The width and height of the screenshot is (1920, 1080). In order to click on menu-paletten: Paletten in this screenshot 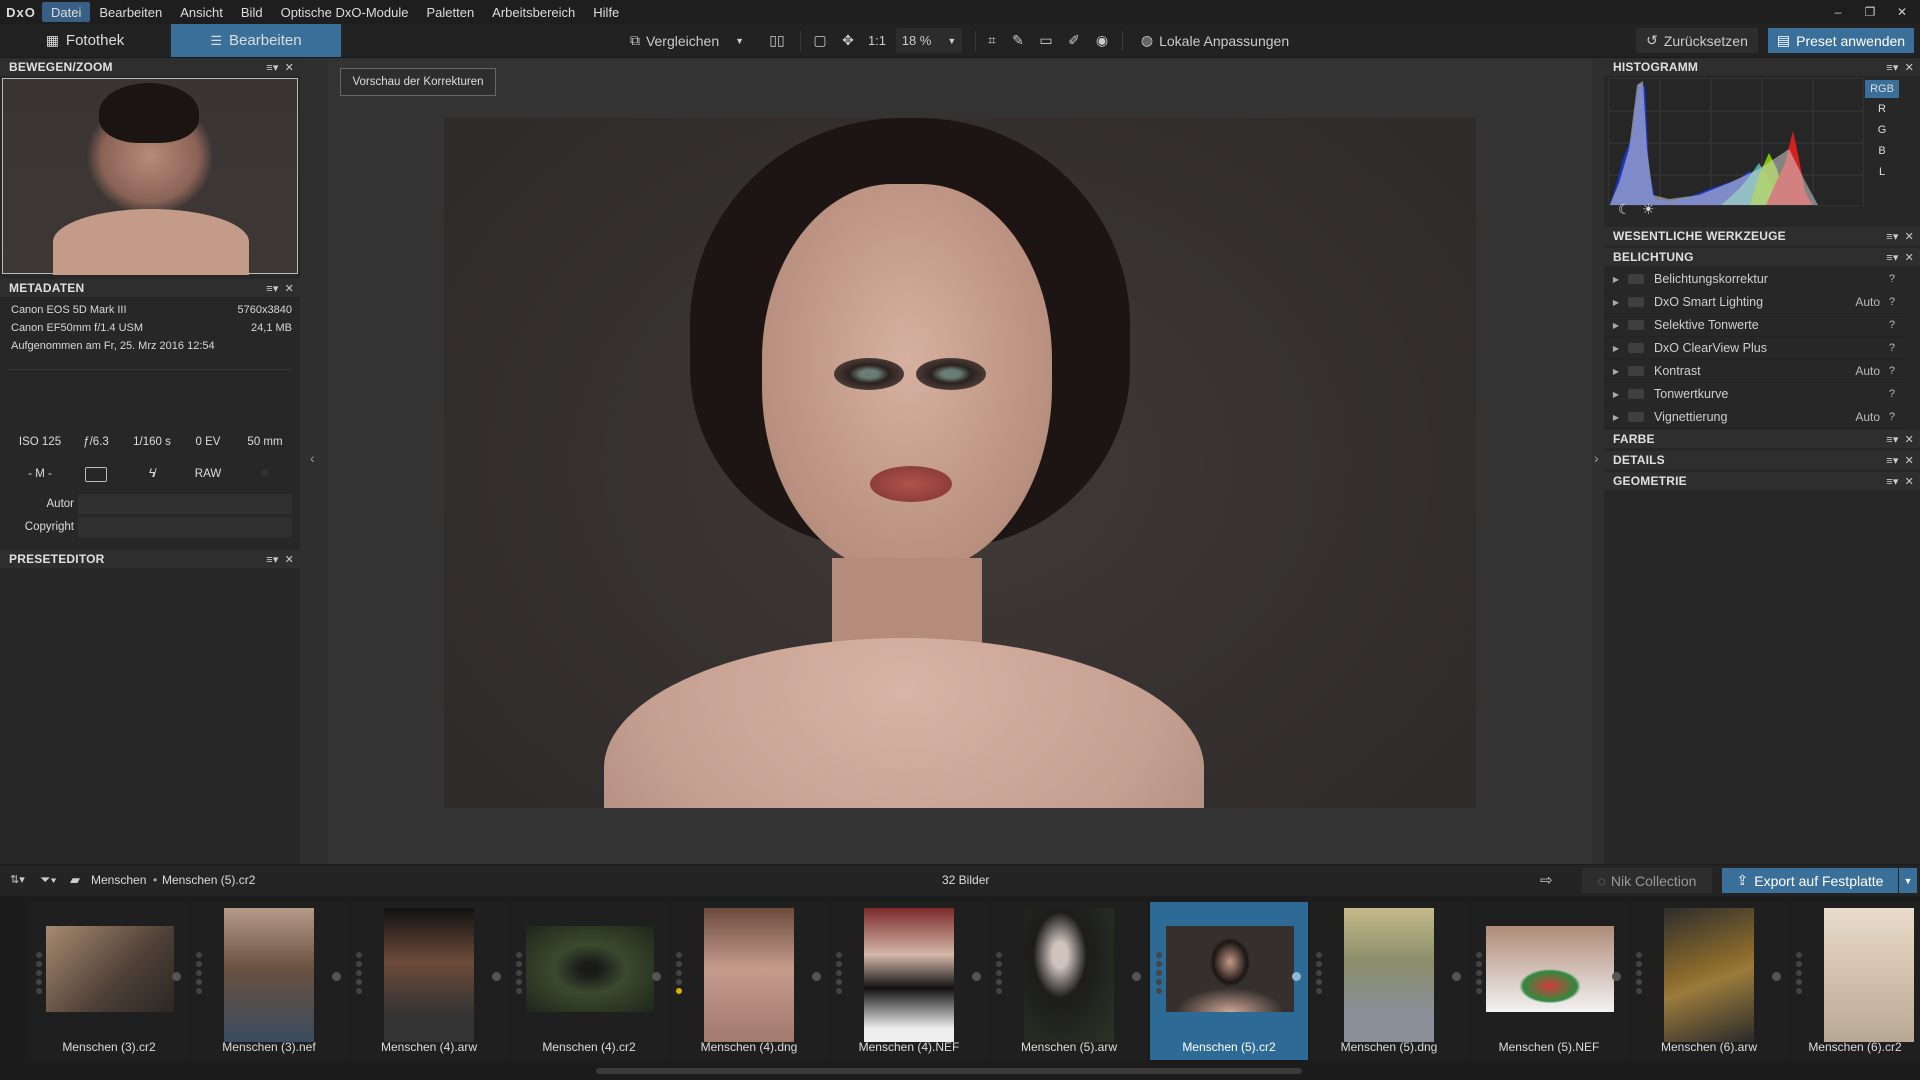, I will do `click(450, 12)`.